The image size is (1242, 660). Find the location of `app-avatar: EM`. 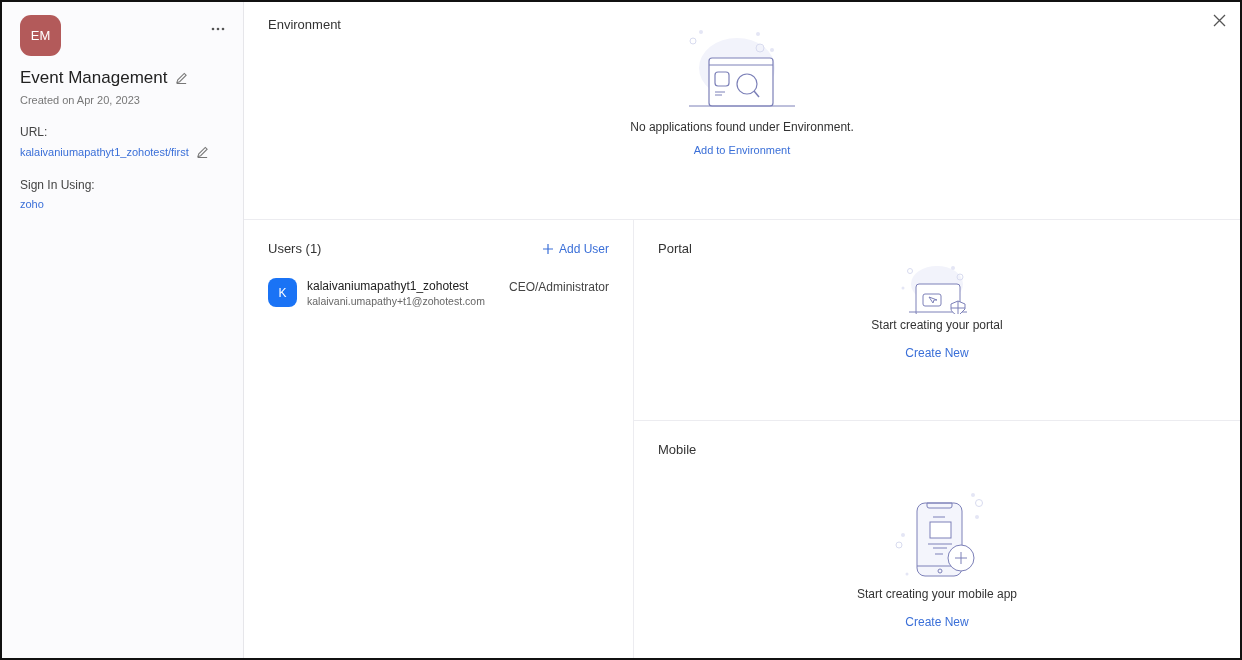

app-avatar: EM is located at coordinates (40, 35).